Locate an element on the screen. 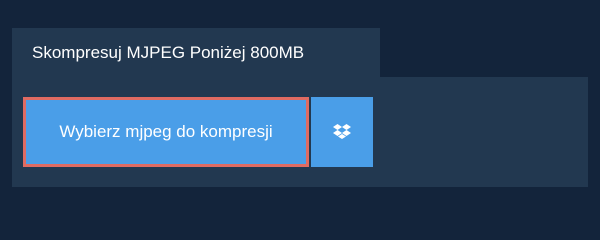 The image size is (600, 240). tab-header: Skompresuj MJPEG Poniżej 800MB is located at coordinates (196, 52).